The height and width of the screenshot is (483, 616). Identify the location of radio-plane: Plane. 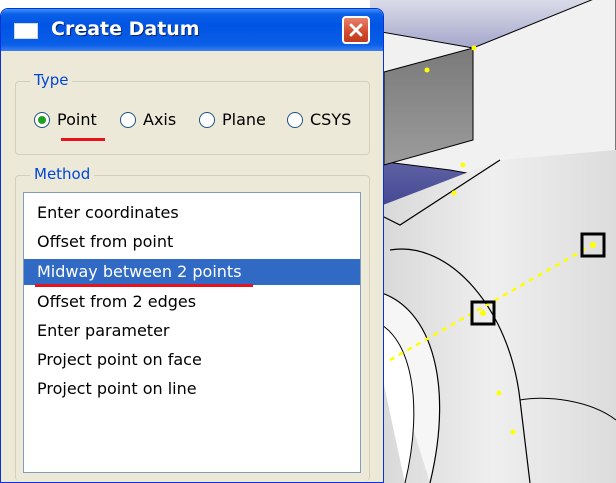
(232, 119).